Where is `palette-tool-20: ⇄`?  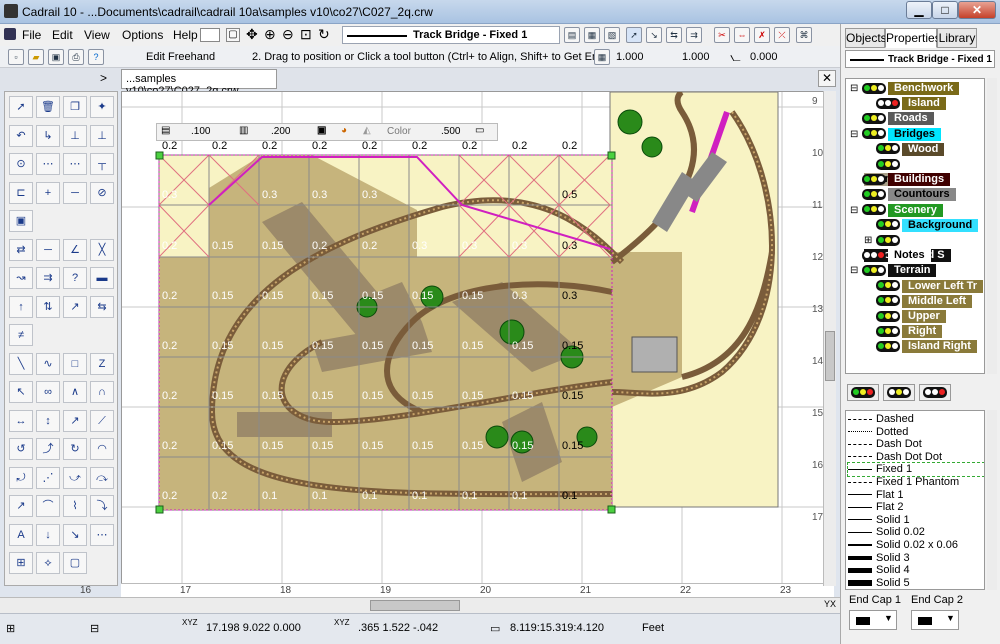
palette-tool-20: ⇄ is located at coordinates (21, 249).